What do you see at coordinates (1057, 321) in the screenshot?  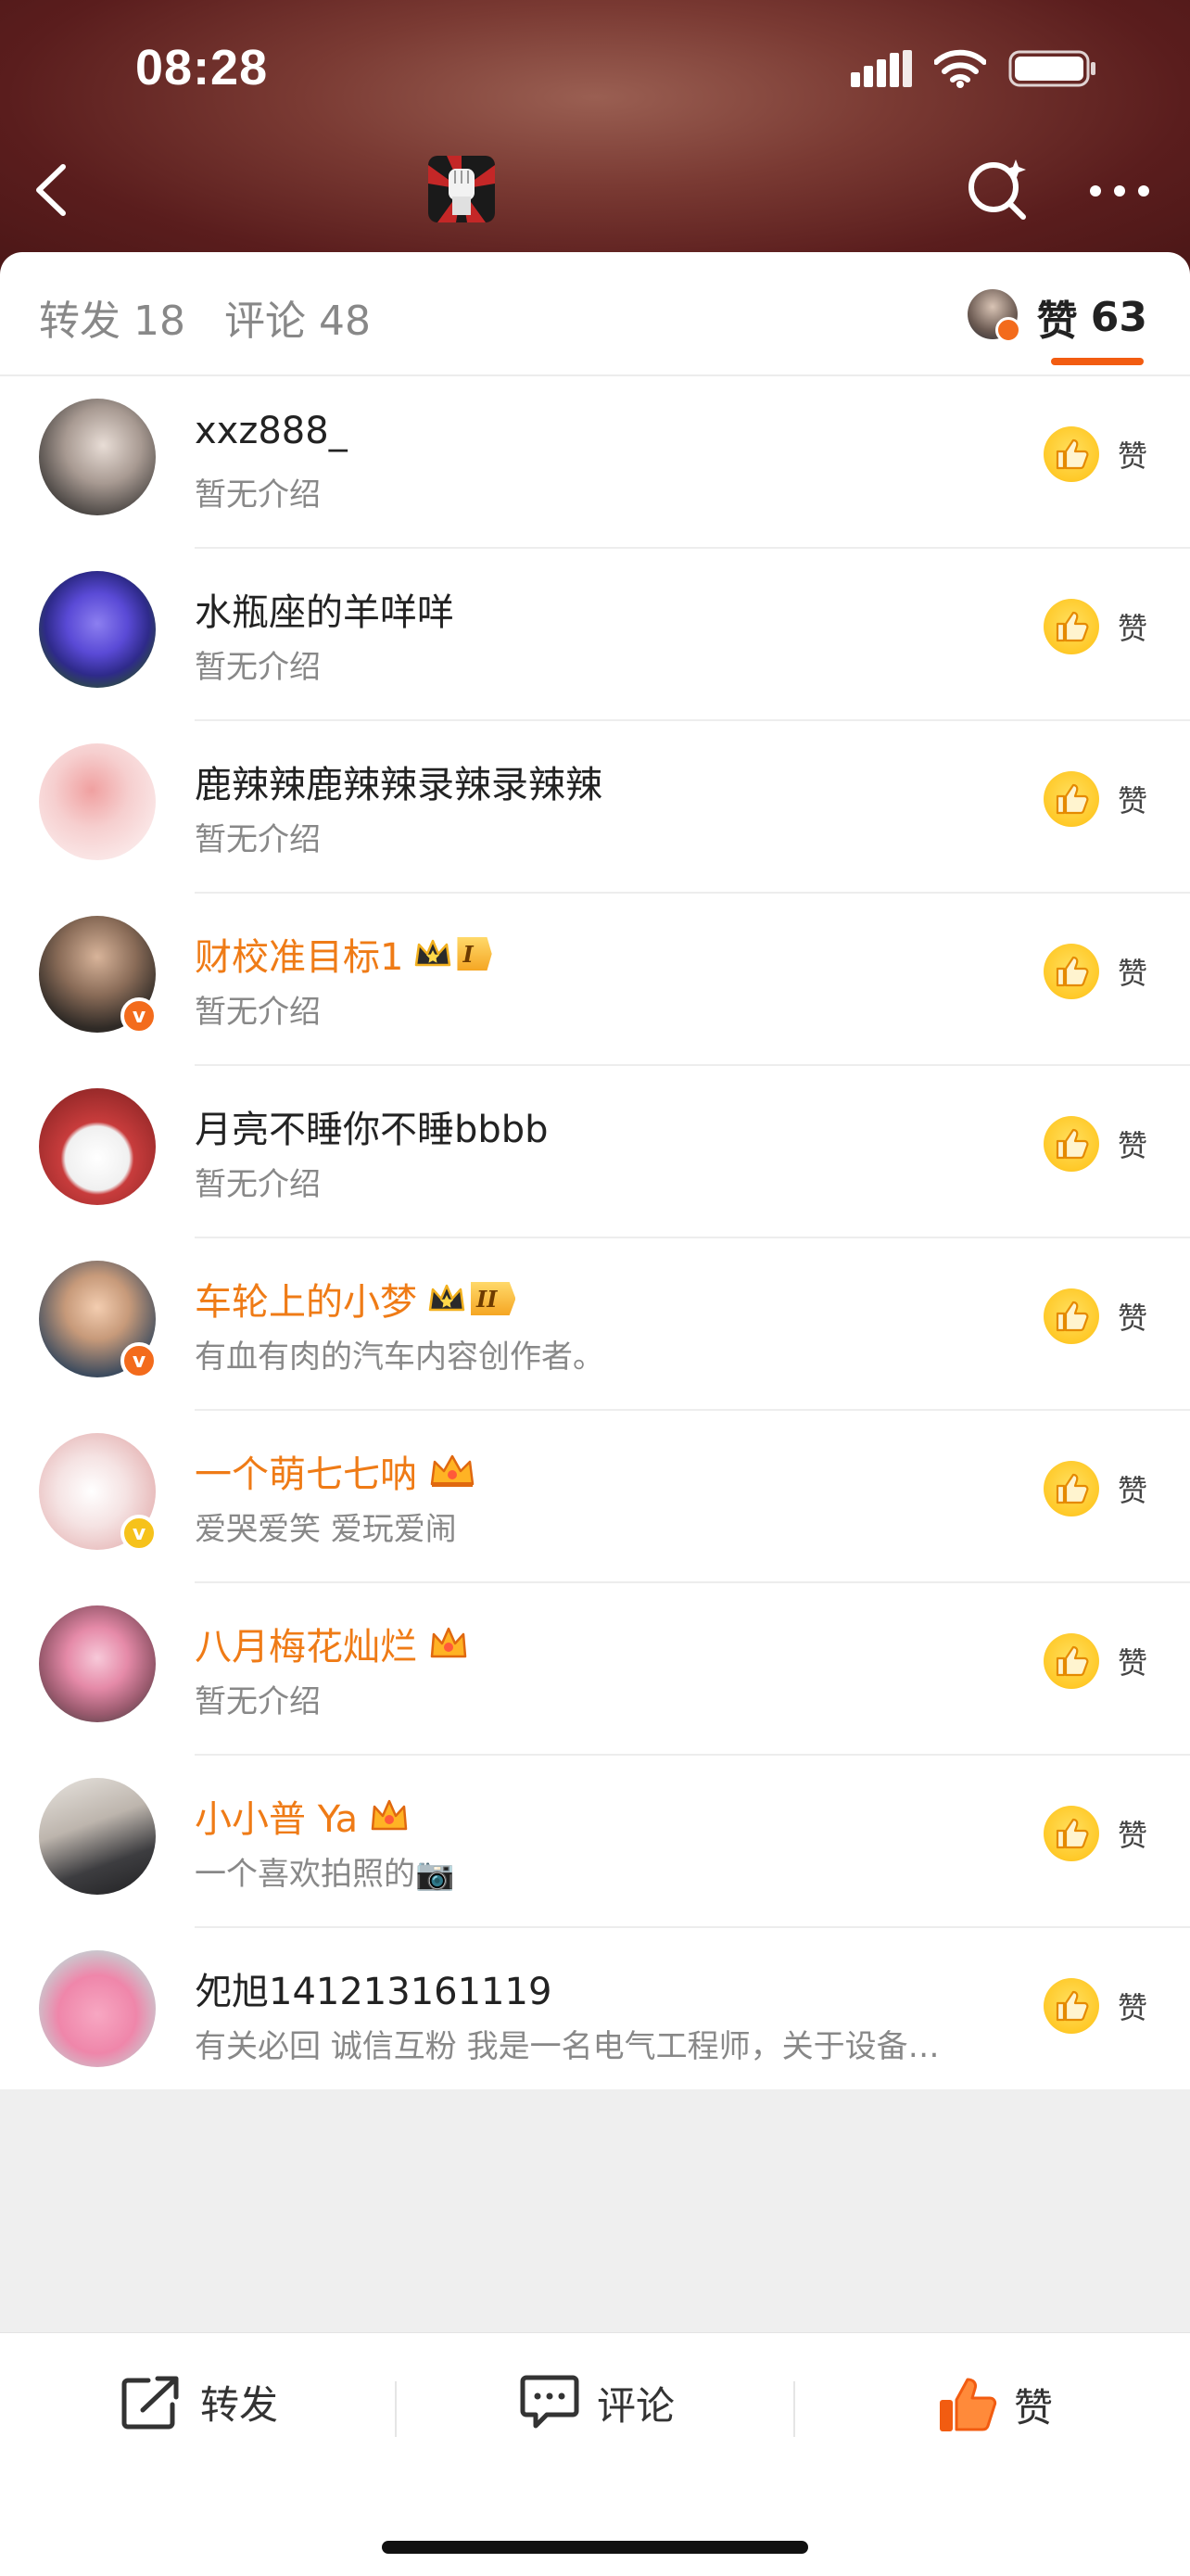 I see `tab-like-label: 赞` at bounding box center [1057, 321].